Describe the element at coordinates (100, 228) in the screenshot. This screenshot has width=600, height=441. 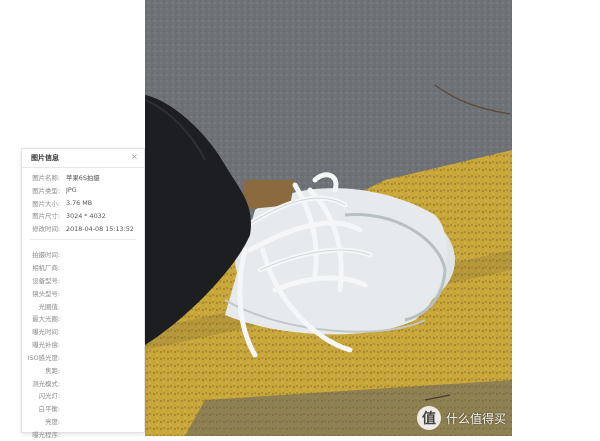
I see `info-value: 2018-04-08 15:13:52` at that location.